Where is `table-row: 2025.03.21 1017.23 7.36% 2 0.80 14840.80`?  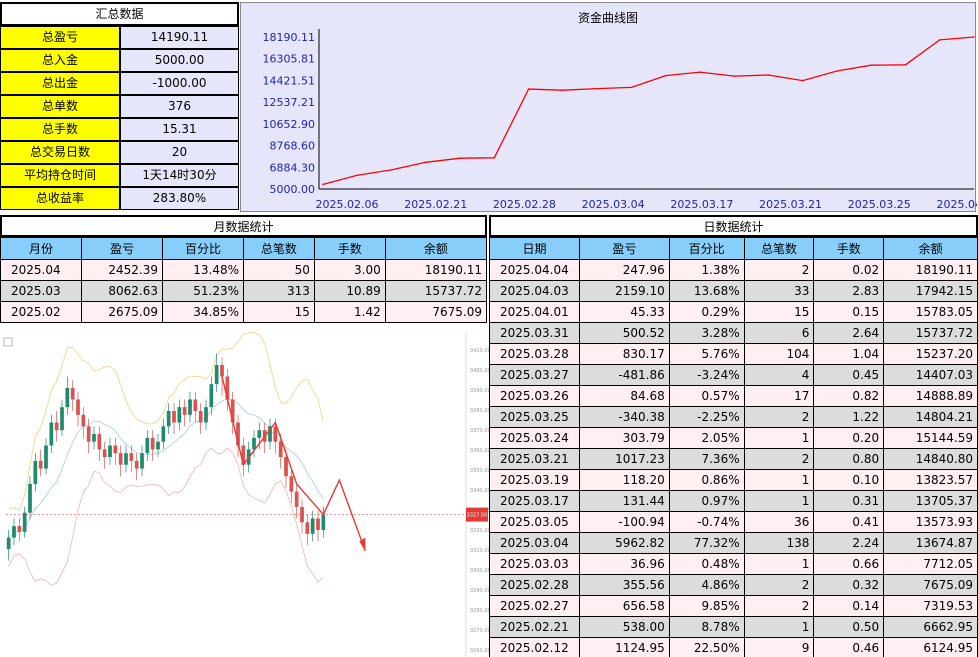 table-row: 2025.03.21 1017.23 7.36% 2 0.80 14840.80 is located at coordinates (733, 459).